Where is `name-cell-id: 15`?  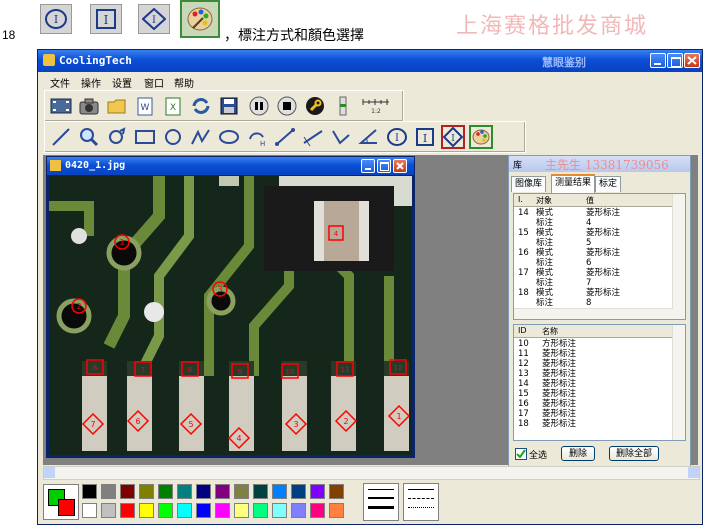 name-cell-id: 15 is located at coordinates (523, 394).